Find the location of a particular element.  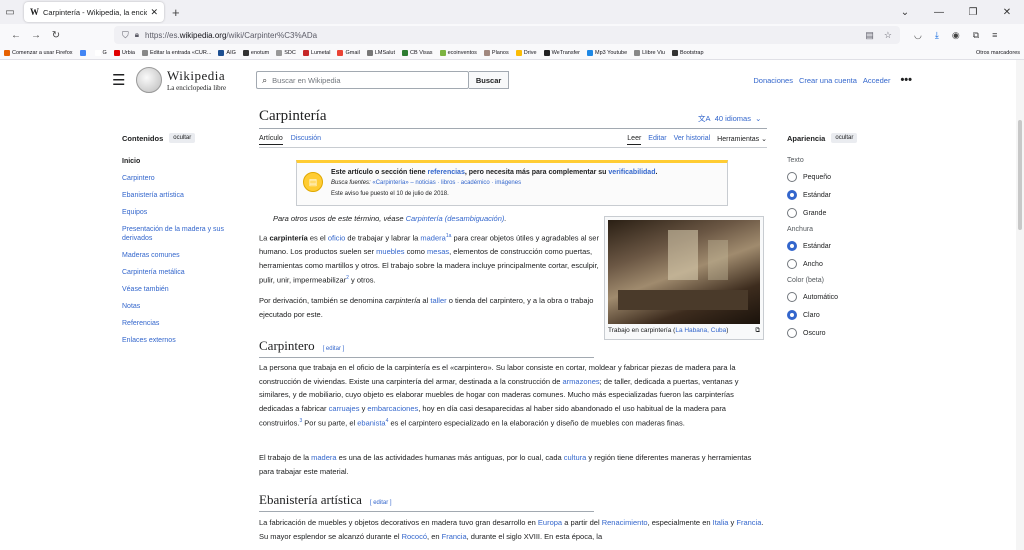

havana-link: La Habana, Cuba is located at coordinates (700, 330).